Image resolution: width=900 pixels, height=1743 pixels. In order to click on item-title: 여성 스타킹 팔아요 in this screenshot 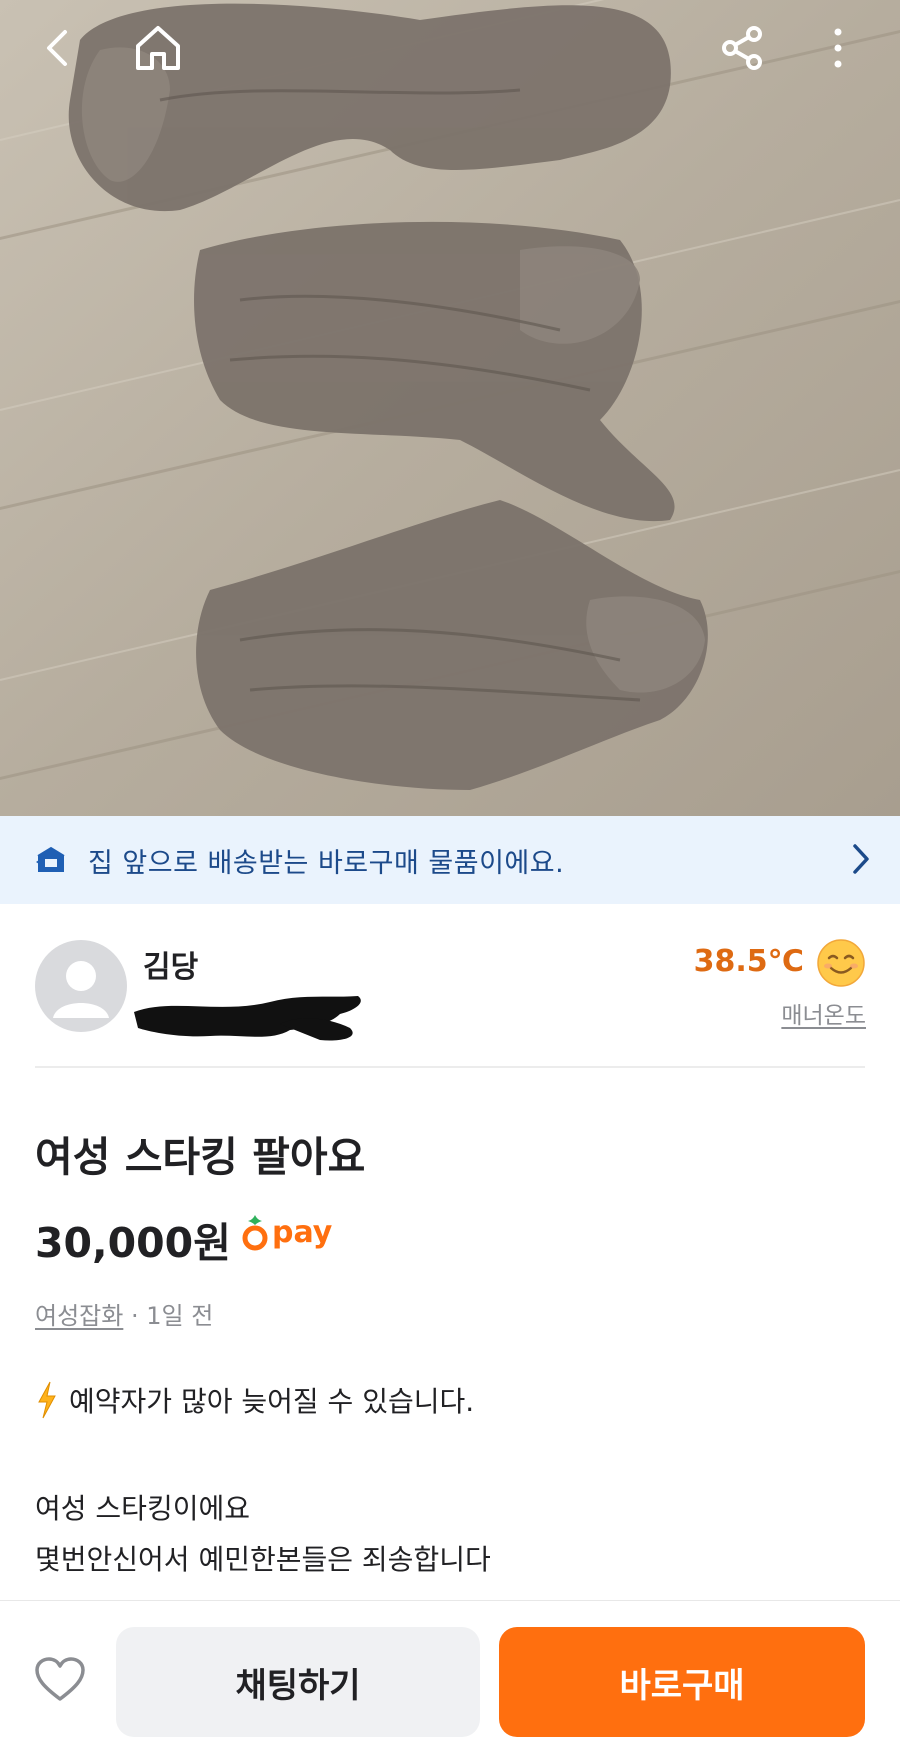, I will do `click(200, 1157)`.